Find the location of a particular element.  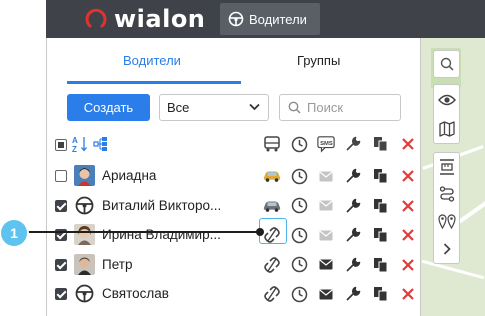

delete-column-icon is located at coordinates (408, 144).